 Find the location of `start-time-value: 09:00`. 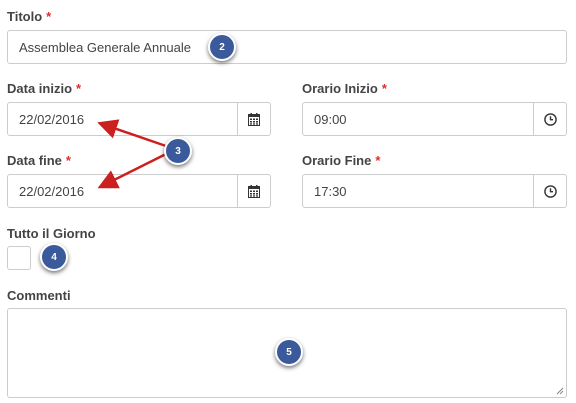

start-time-value: 09:00 is located at coordinates (330, 119).